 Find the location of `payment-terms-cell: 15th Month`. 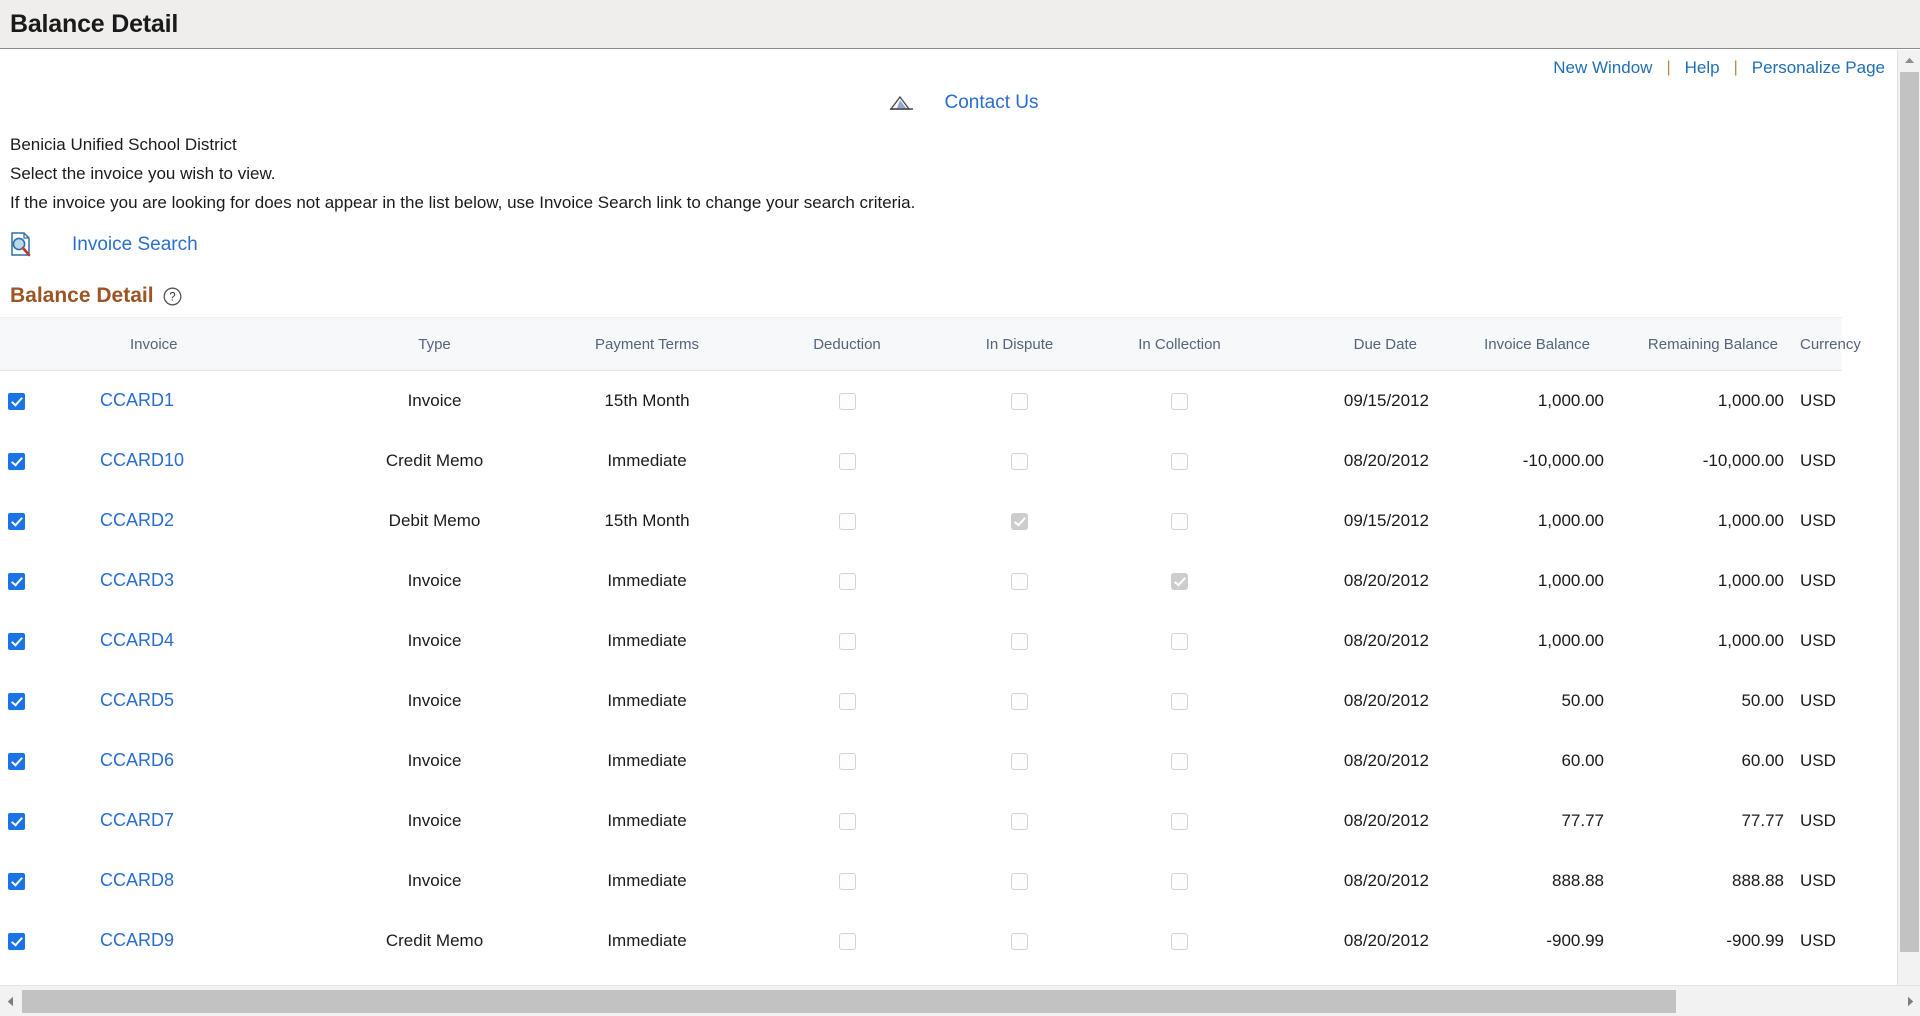

payment-terms-cell: 15th Month is located at coordinates (647, 400).